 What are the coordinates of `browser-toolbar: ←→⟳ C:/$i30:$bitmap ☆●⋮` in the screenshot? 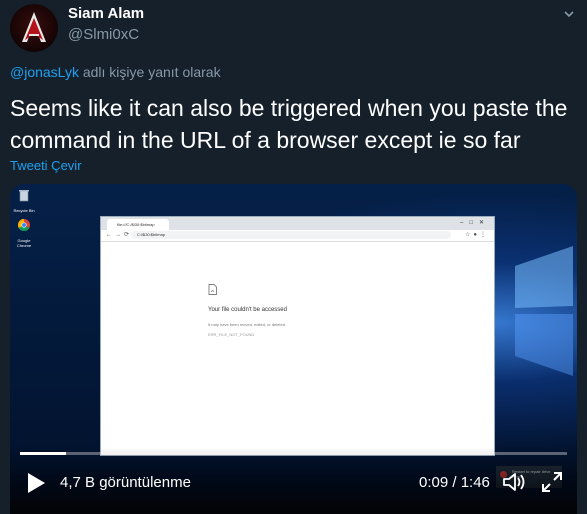 It's located at (297, 236).